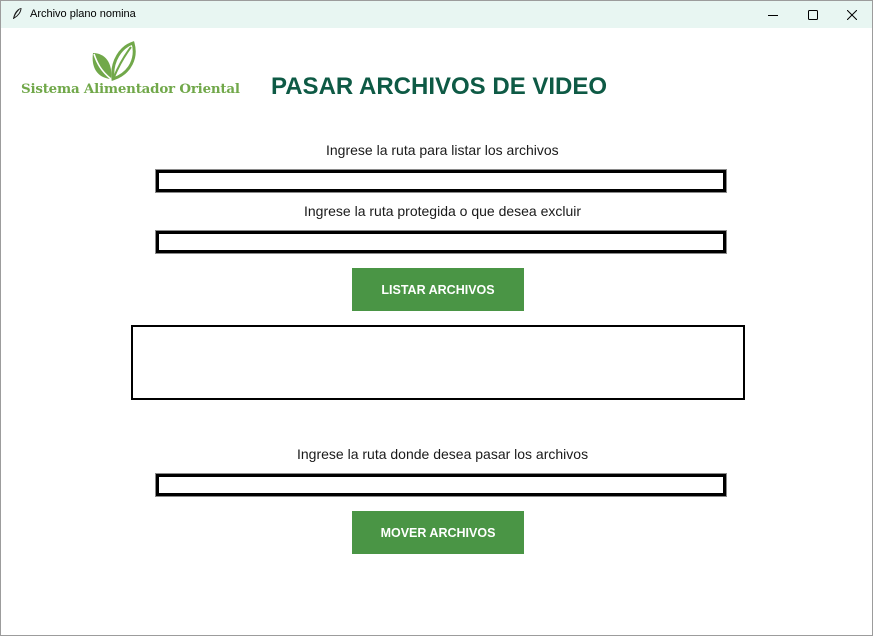 Image resolution: width=873 pixels, height=636 pixels. I want to click on list-path-label: Ingrese la ruta para listar los archivos, so click(442, 150).